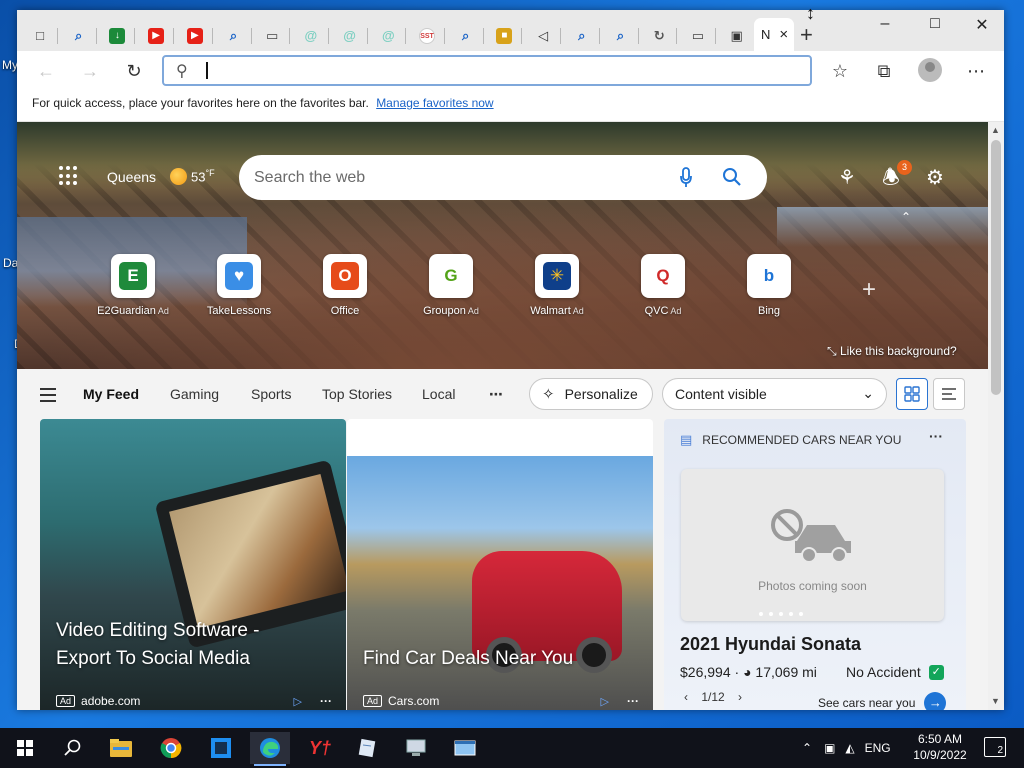  I want to click on close-tab-icon: ×, so click(783, 34).